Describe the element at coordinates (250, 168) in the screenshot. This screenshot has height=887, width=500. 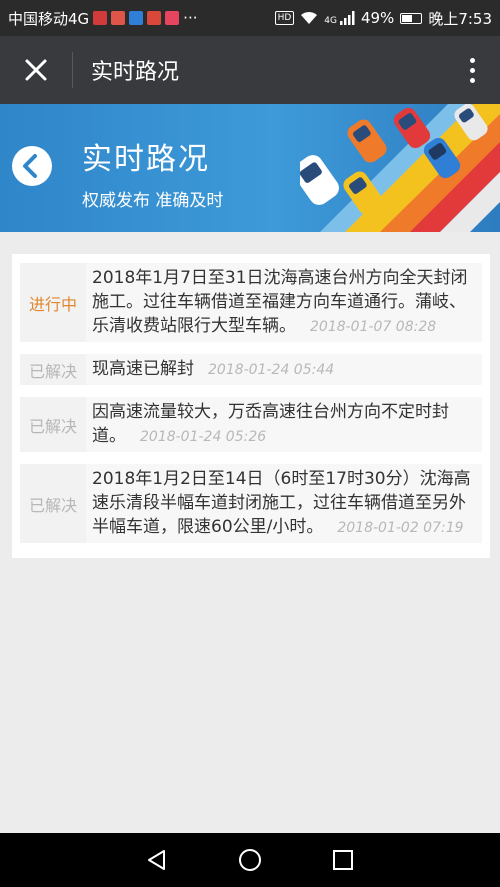
I see `banner: 实时路况 权威发布 准确及时` at that location.